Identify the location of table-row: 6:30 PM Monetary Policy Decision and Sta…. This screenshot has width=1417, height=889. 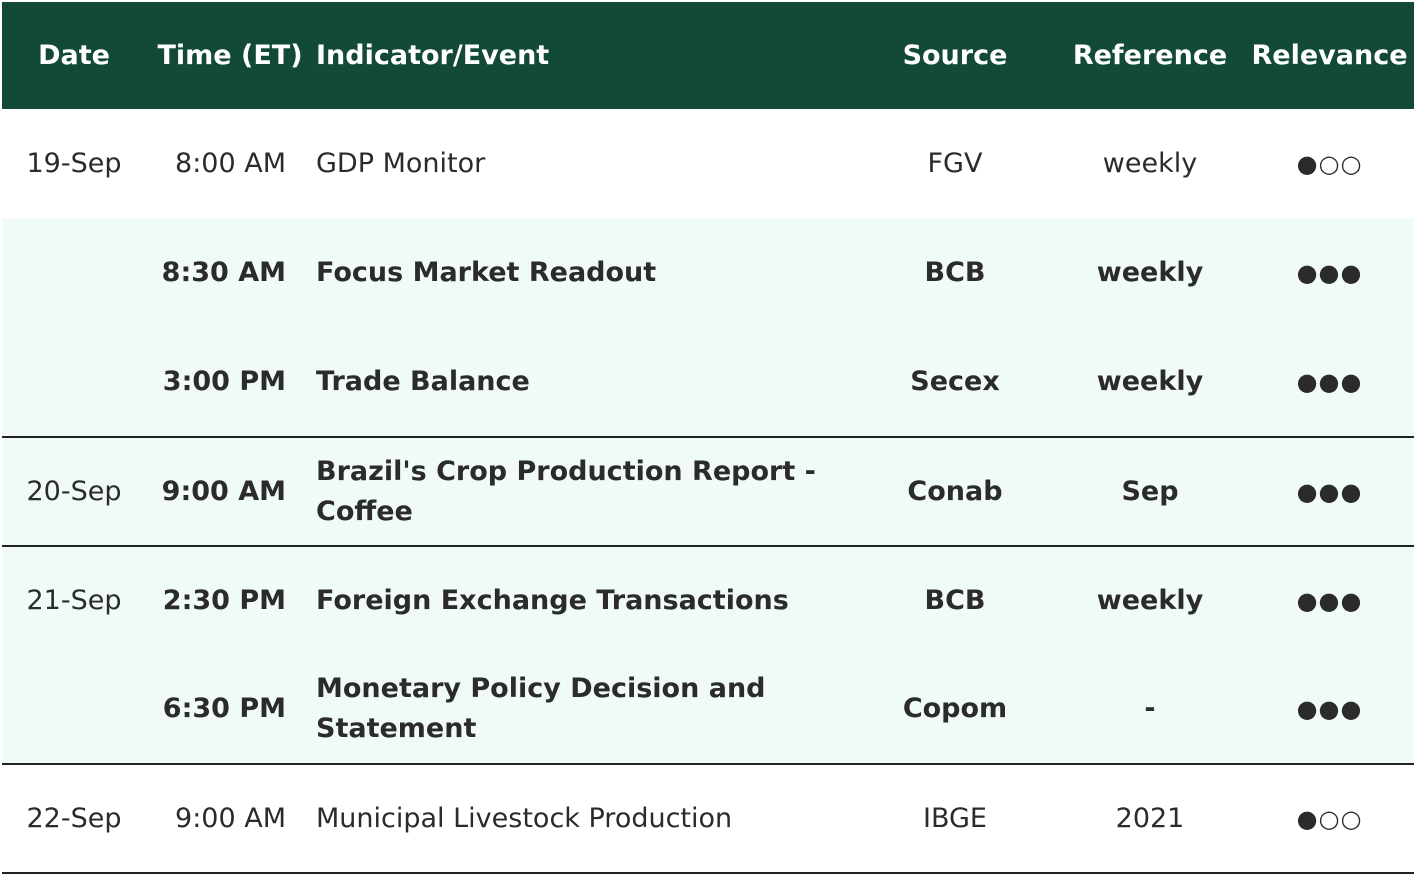
(708, 708).